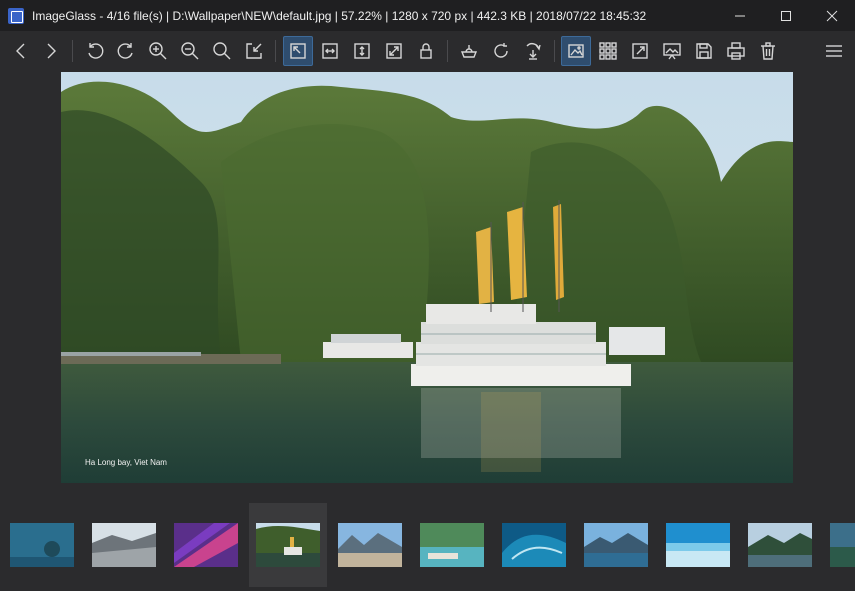  I want to click on zoom-out-button, so click(190, 51).